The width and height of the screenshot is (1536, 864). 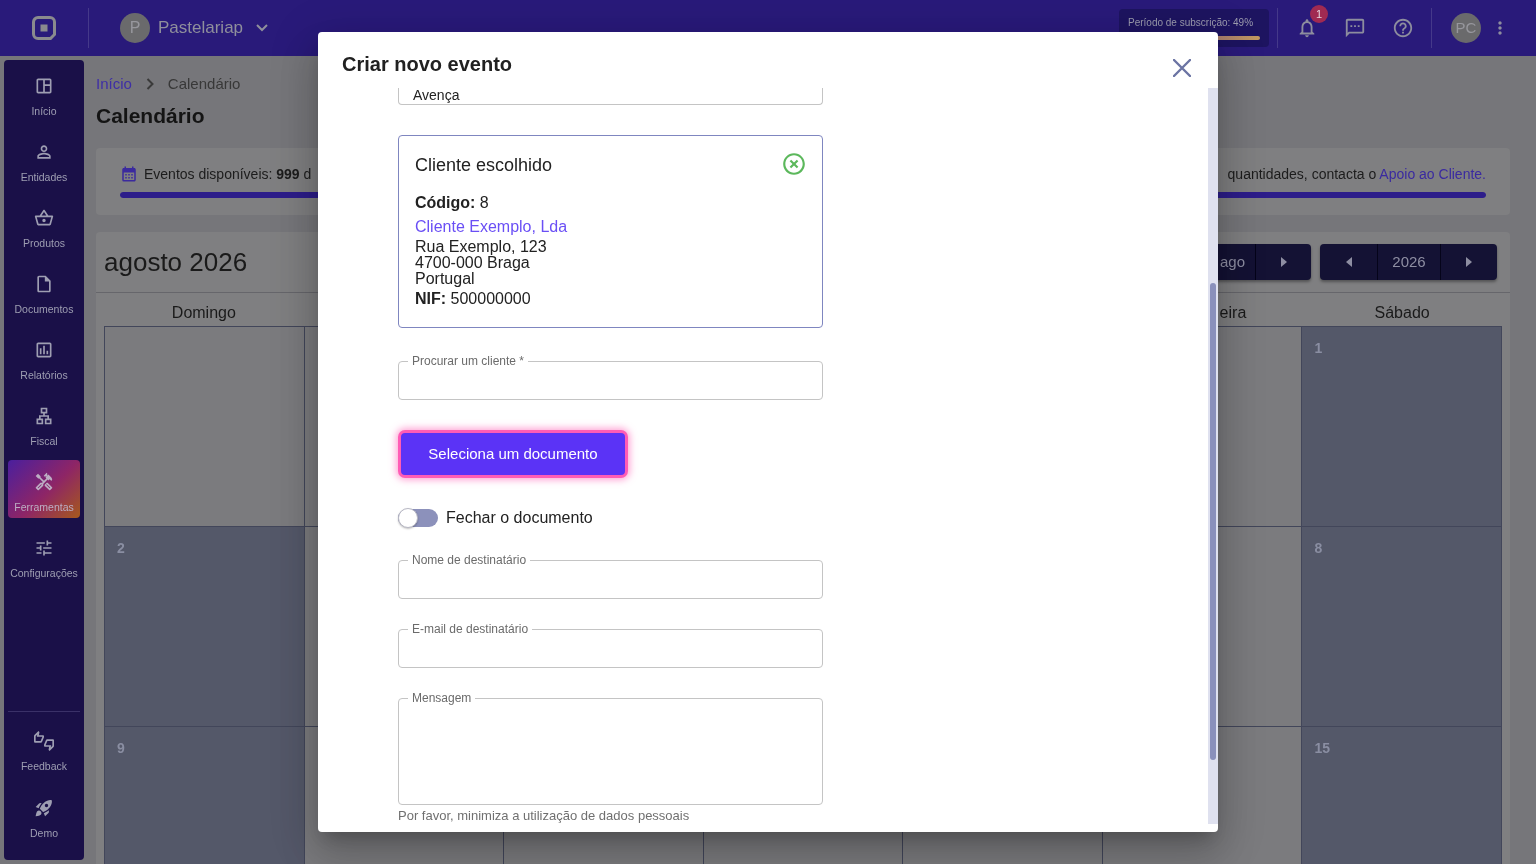 I want to click on address-line: 4700-000 Braga, so click(x=472, y=263).